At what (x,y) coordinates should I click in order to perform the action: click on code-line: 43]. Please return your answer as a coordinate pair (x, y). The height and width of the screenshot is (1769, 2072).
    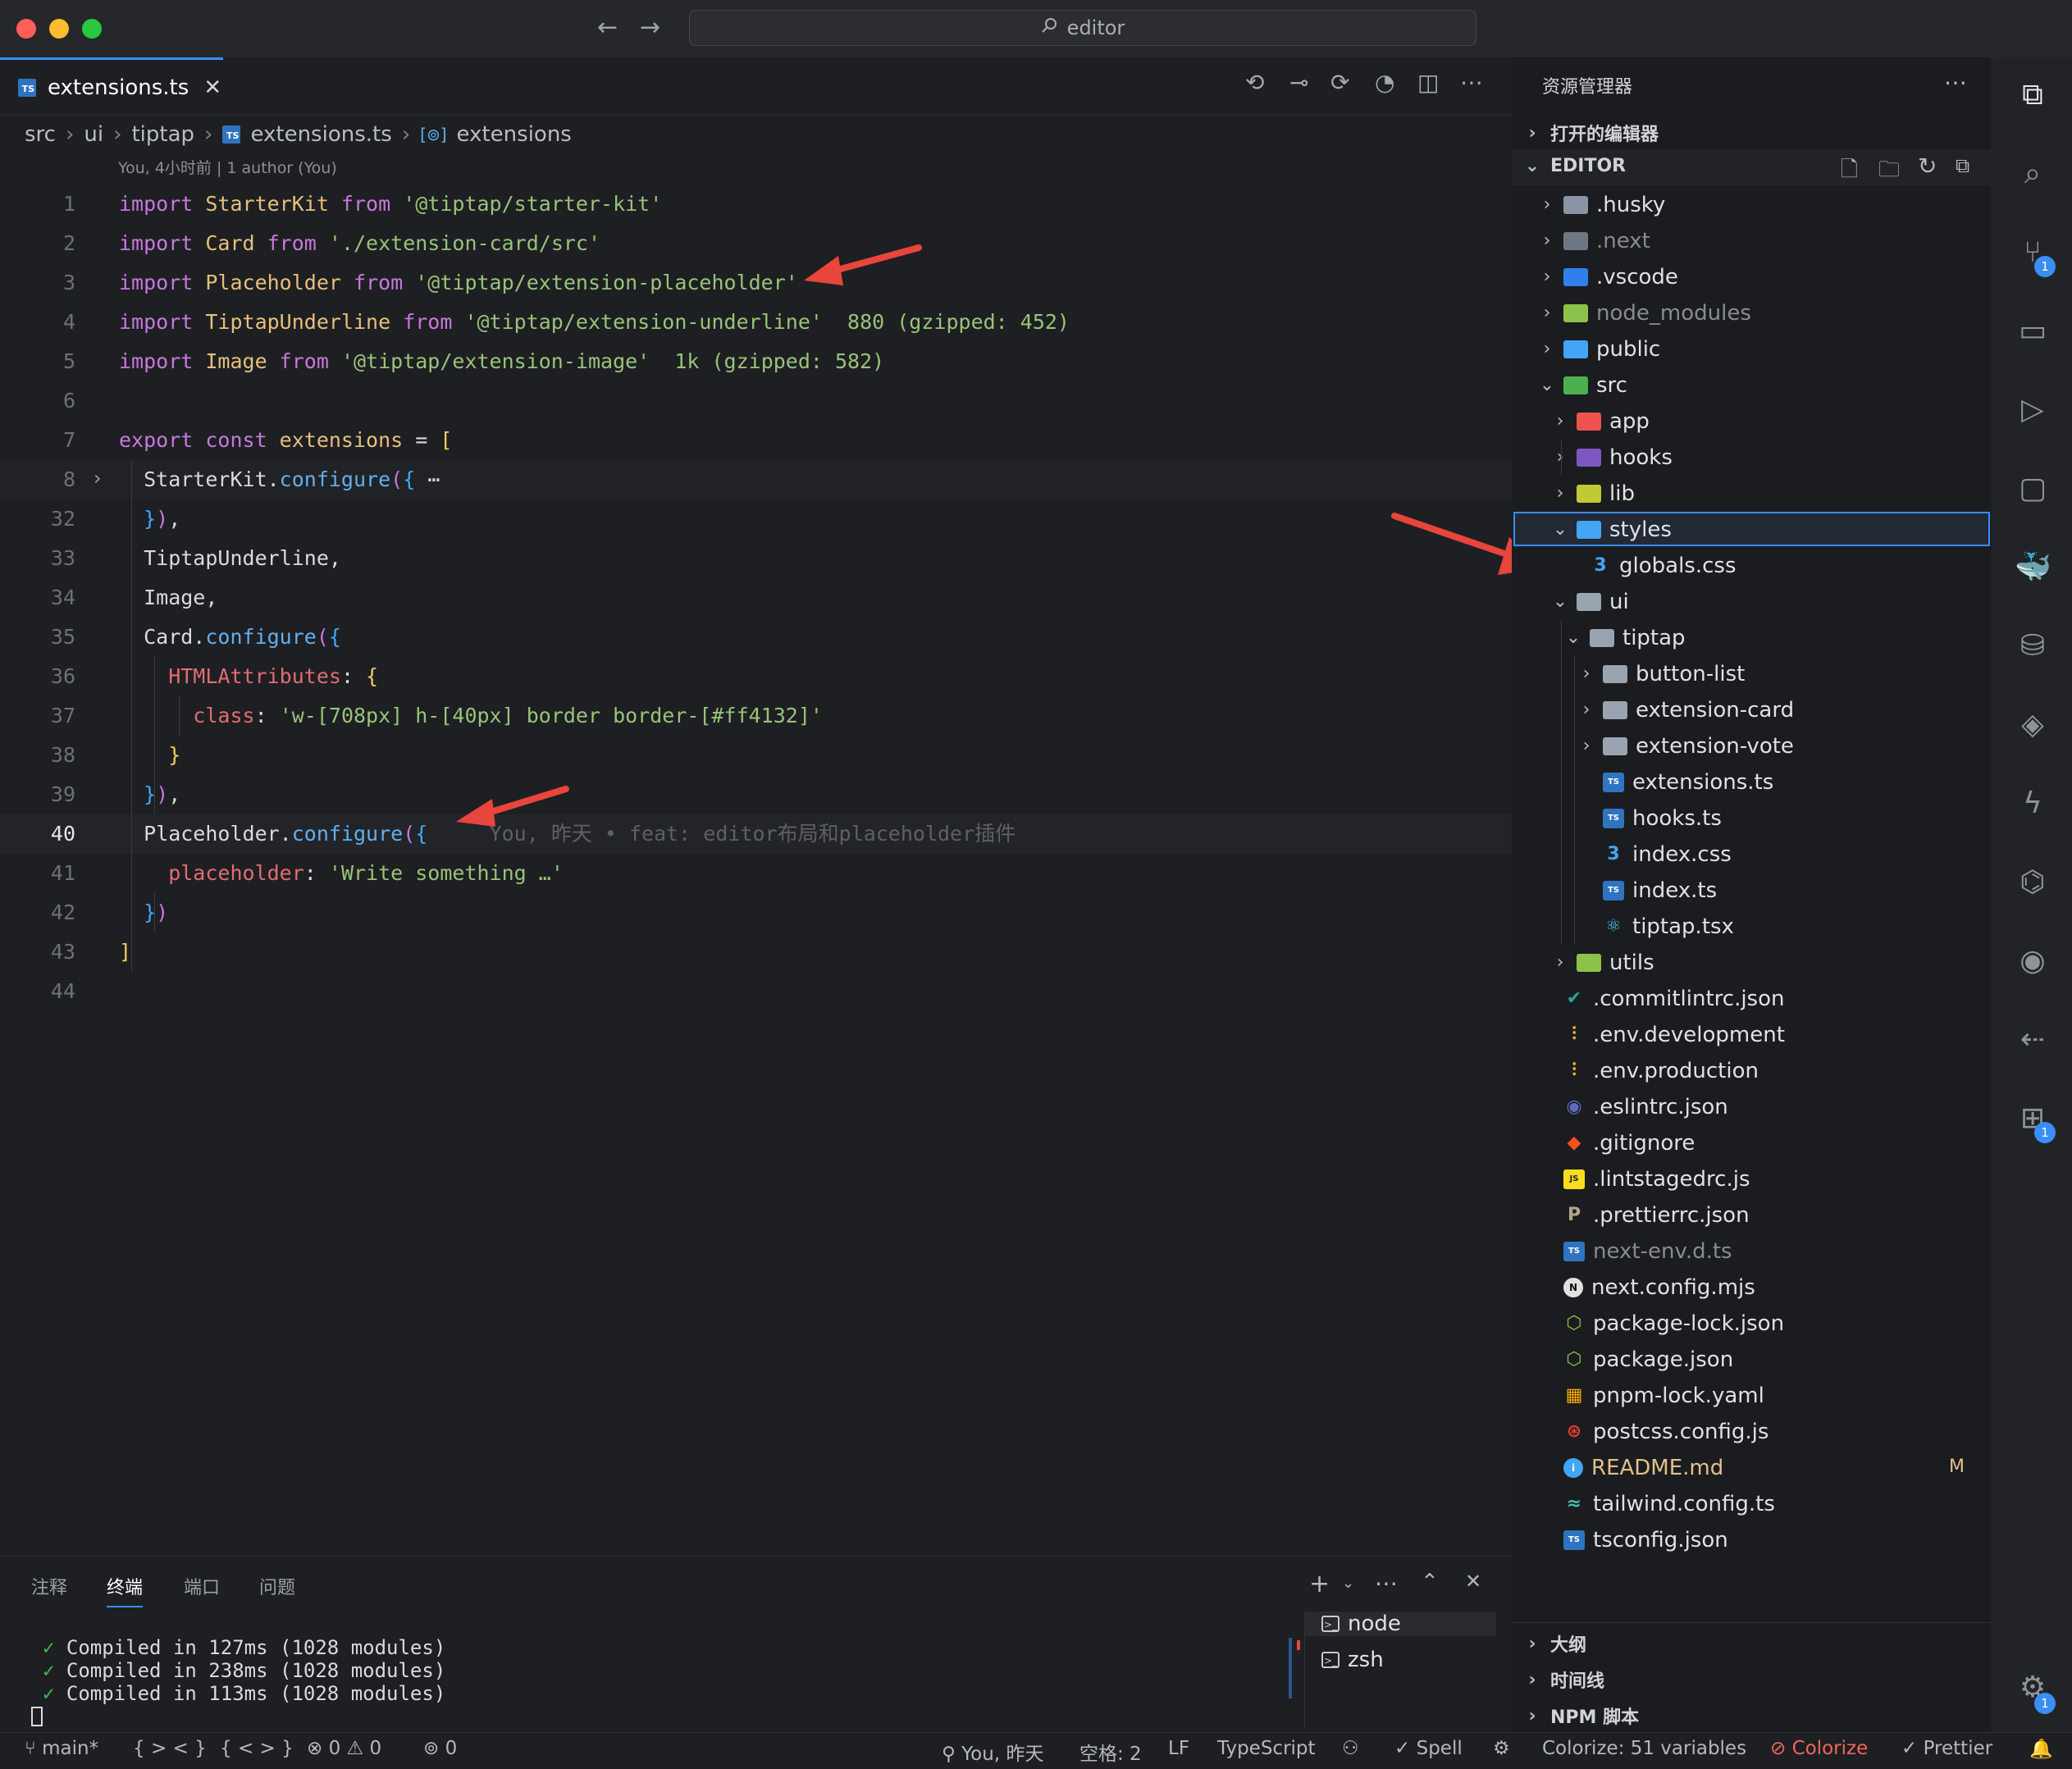
    Looking at the image, I should click on (756, 952).